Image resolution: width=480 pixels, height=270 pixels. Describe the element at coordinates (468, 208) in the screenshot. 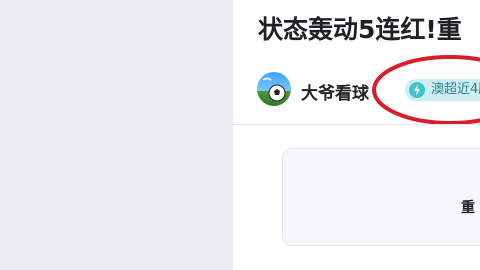

I see `card-text: 重` at that location.